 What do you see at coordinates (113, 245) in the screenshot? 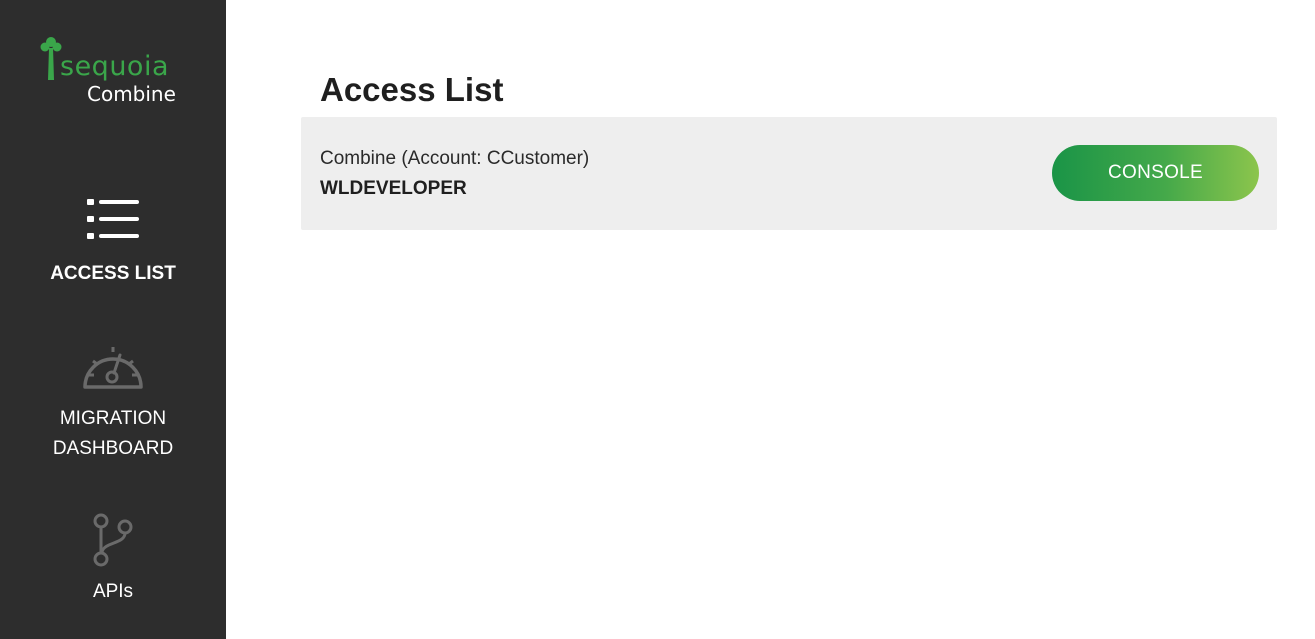
I see `sidebar-item-access-list: ACCESS LIST` at bounding box center [113, 245].